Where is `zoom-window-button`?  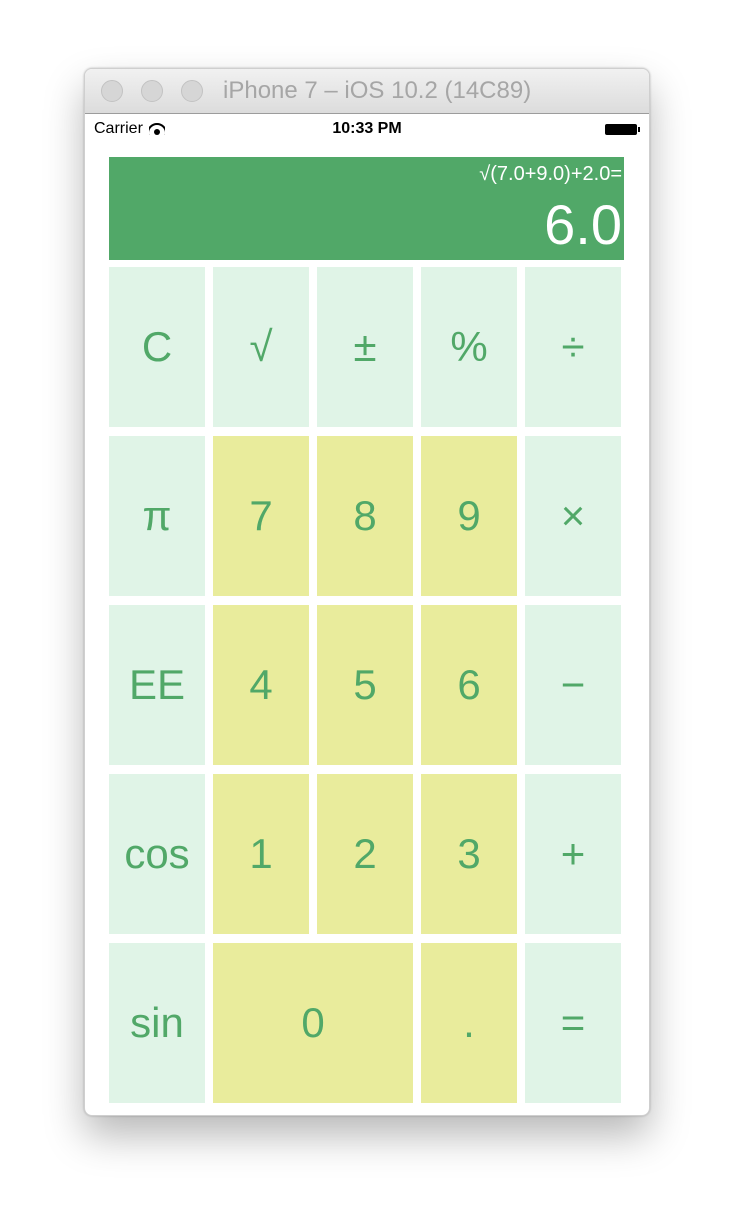
zoom-window-button is located at coordinates (192, 91).